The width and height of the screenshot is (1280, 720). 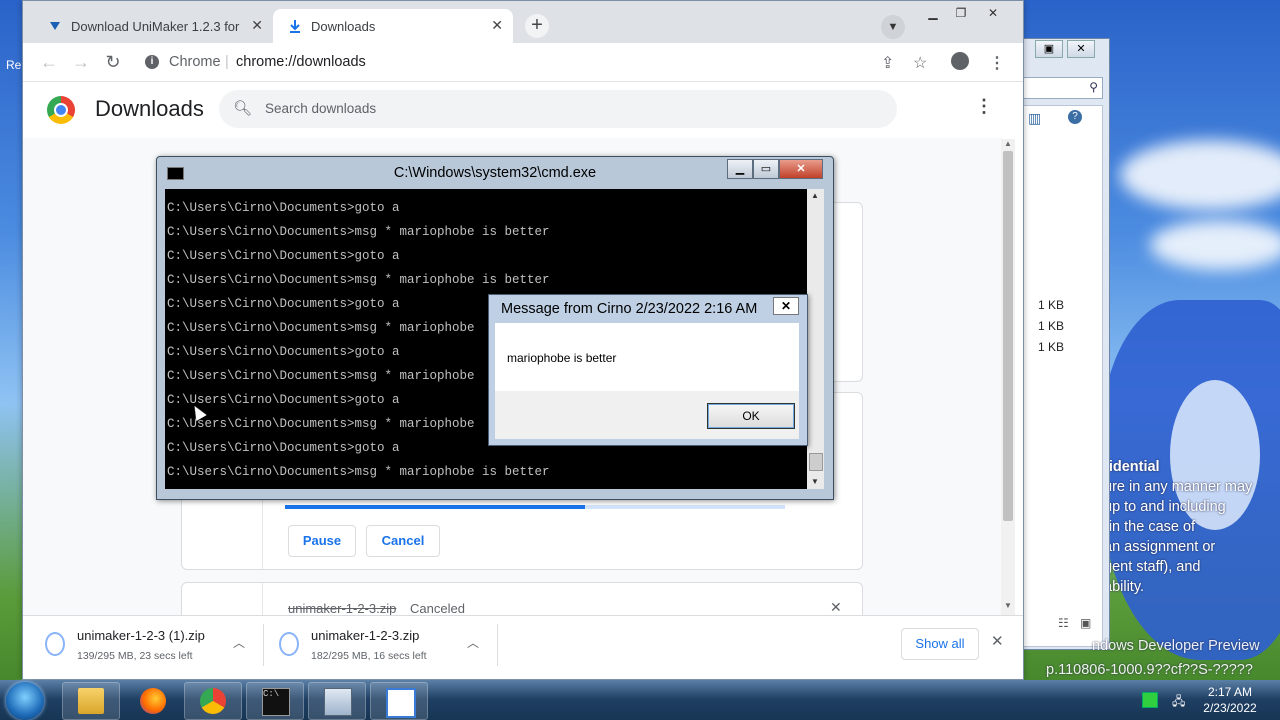 I want to click on explorer-search-input: ⚲, so click(x=1063, y=88).